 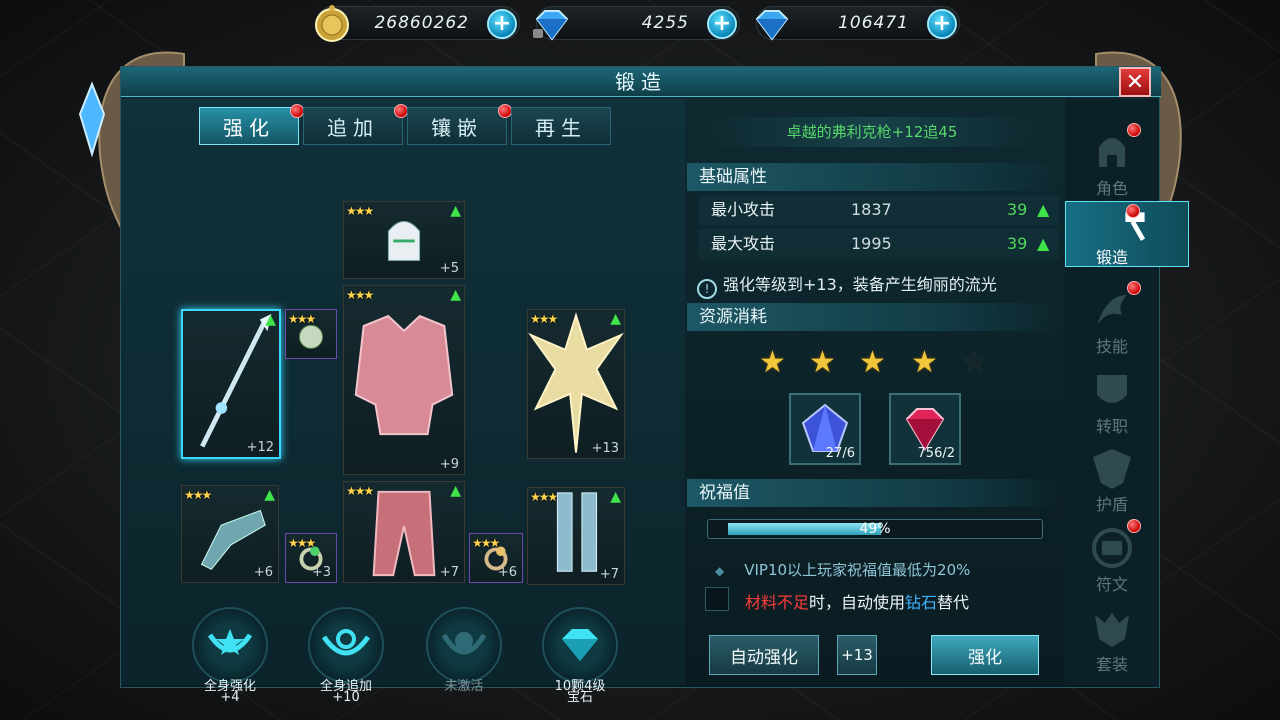 I want to click on sidebar-item-label: 护盾, so click(x=1111, y=504).